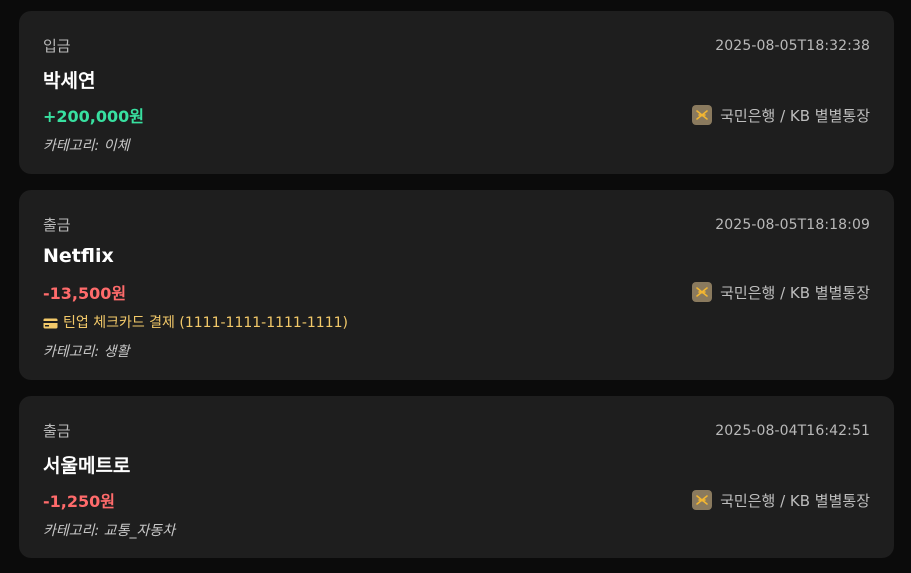 The height and width of the screenshot is (573, 911). Describe the element at coordinates (205, 323) in the screenshot. I see `card-payment-label: 틴업 체크카드 결제 (1111-1111-1111-1111)` at that location.